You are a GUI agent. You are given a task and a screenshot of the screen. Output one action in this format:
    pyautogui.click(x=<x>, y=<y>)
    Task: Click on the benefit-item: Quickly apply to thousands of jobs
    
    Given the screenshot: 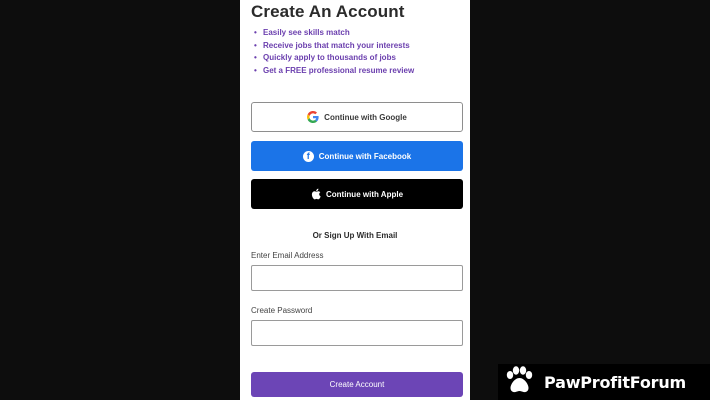 What is the action you would take?
    pyautogui.click(x=334, y=58)
    